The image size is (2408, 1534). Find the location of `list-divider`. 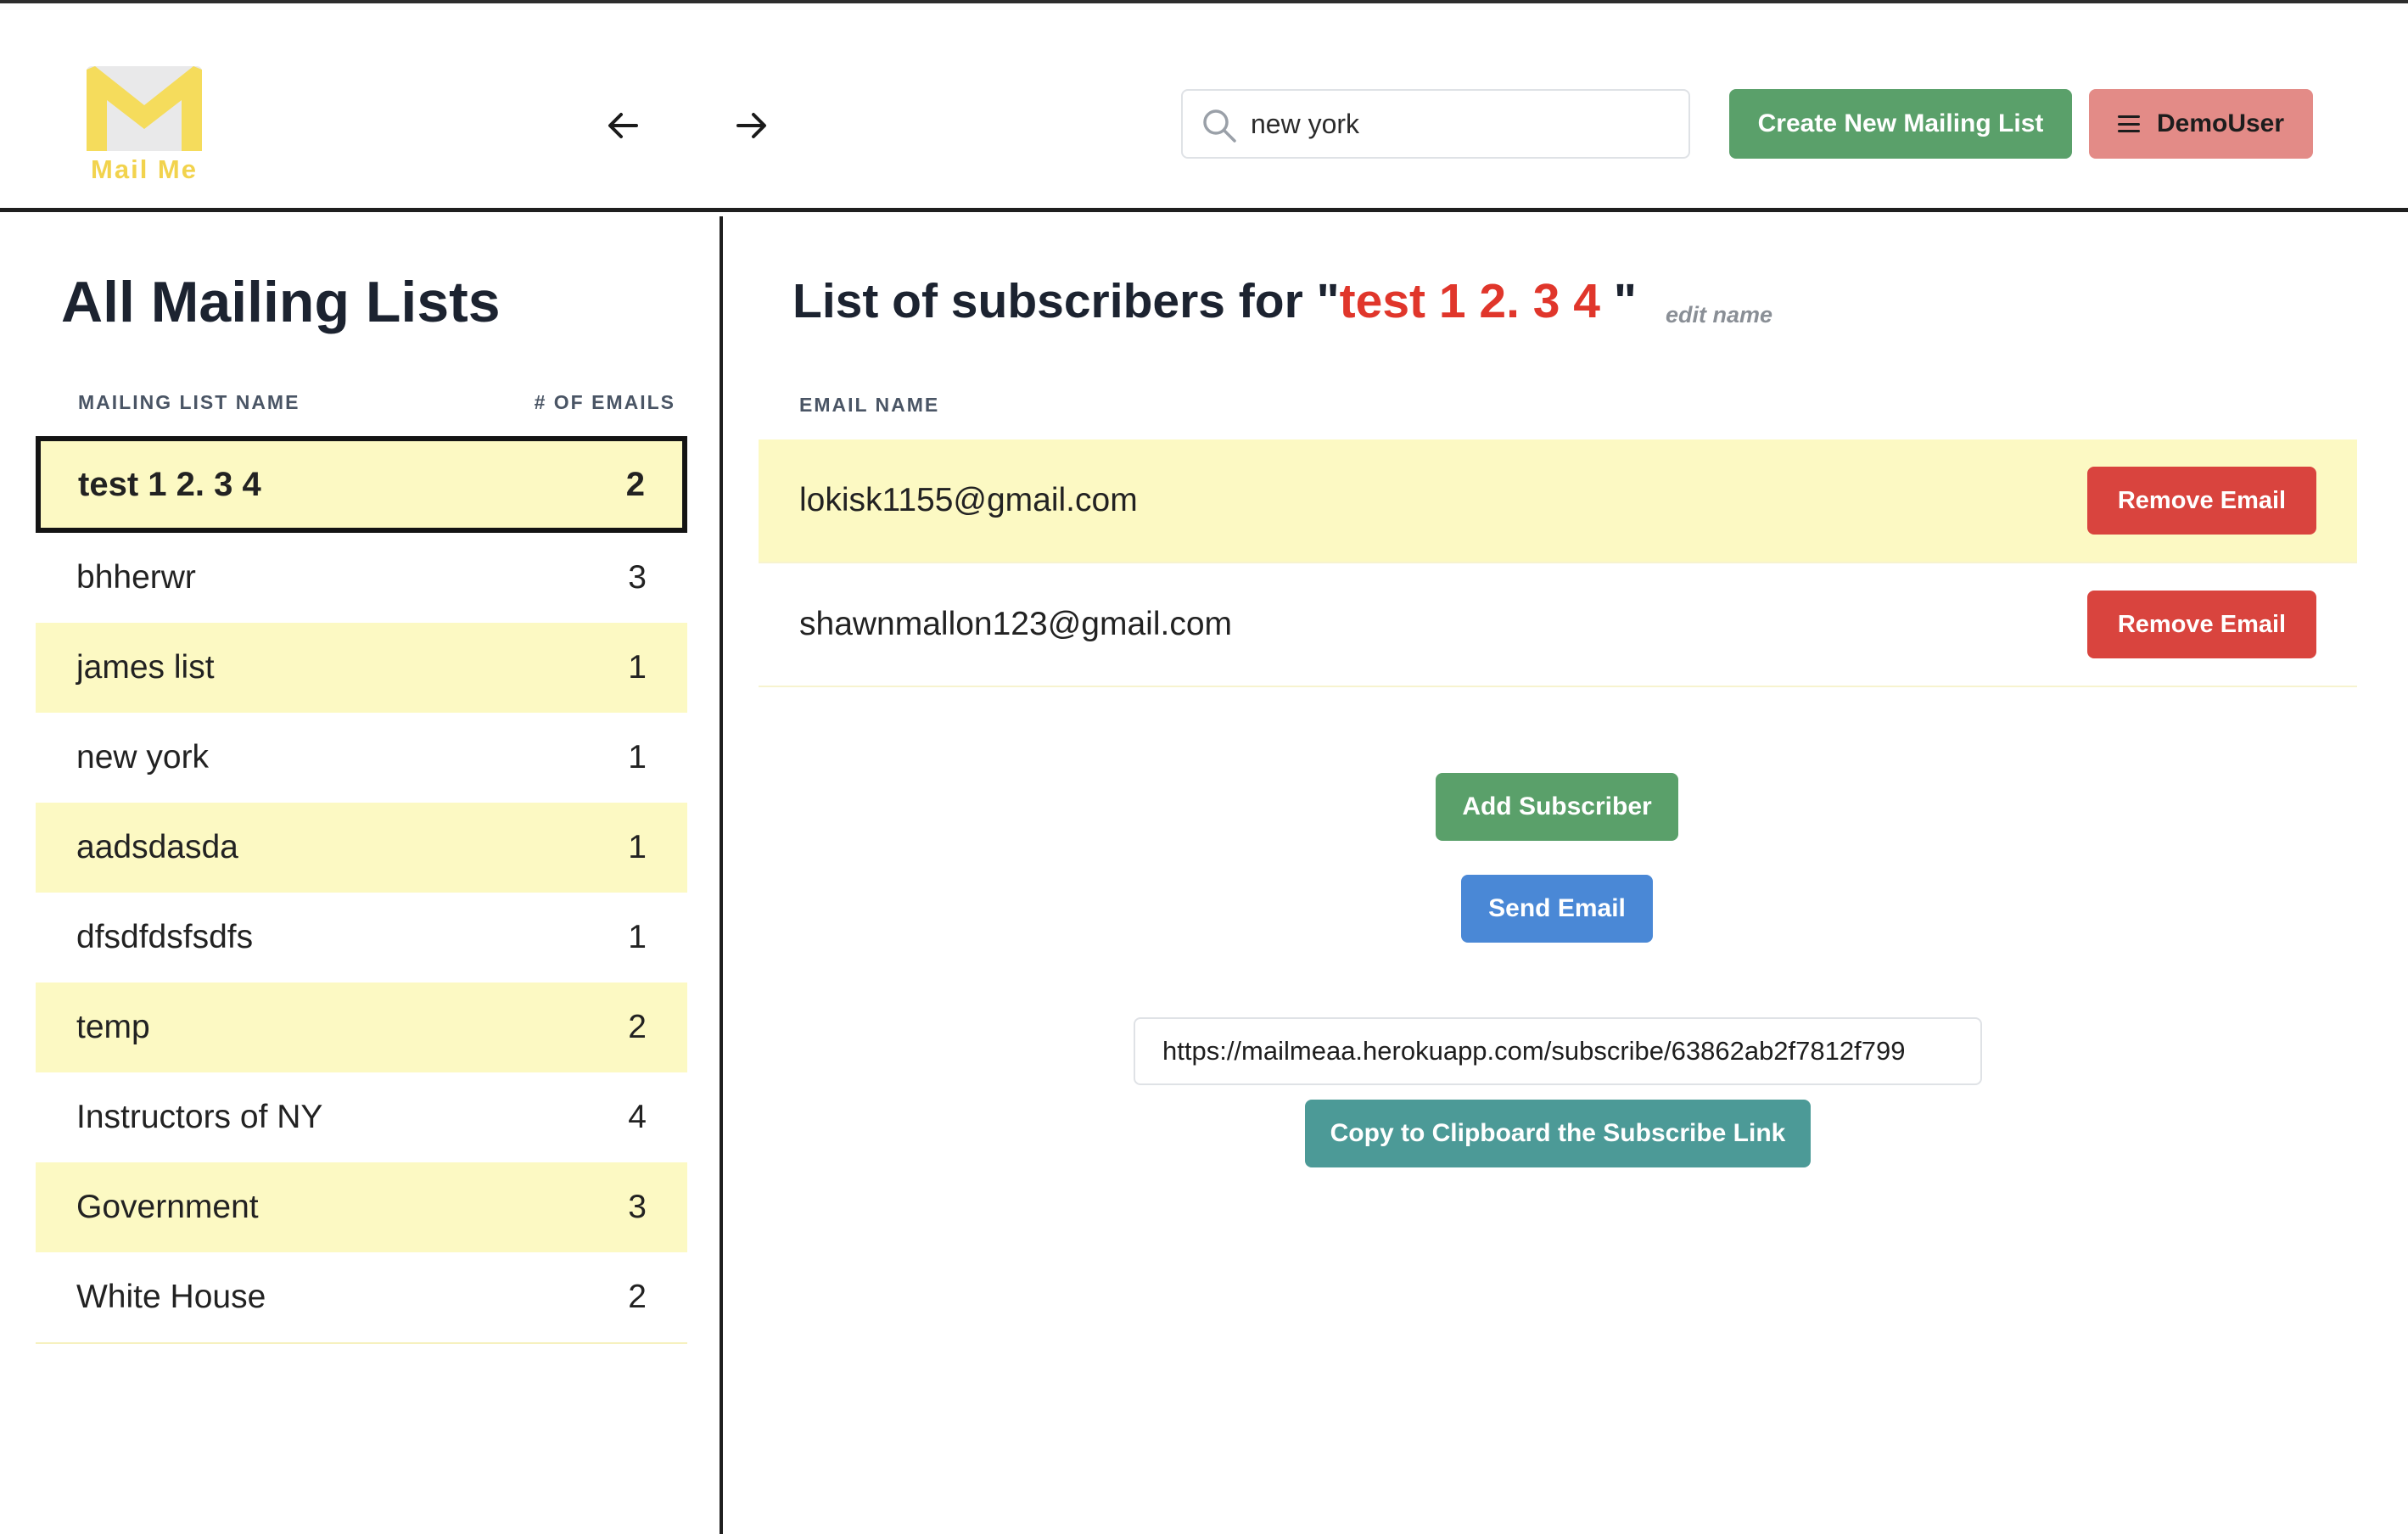

list-divider is located at coordinates (361, 1343).